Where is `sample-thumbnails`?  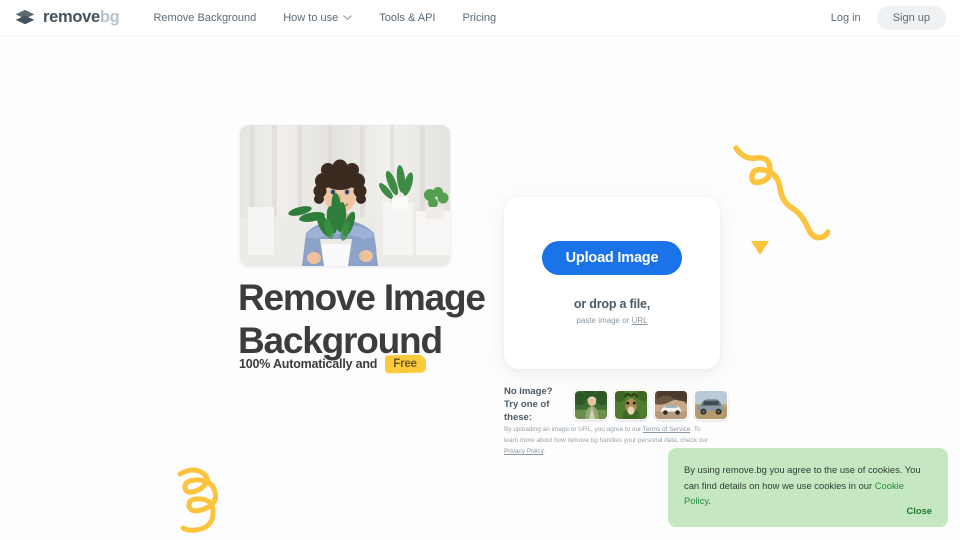 sample-thumbnails is located at coordinates (654, 405).